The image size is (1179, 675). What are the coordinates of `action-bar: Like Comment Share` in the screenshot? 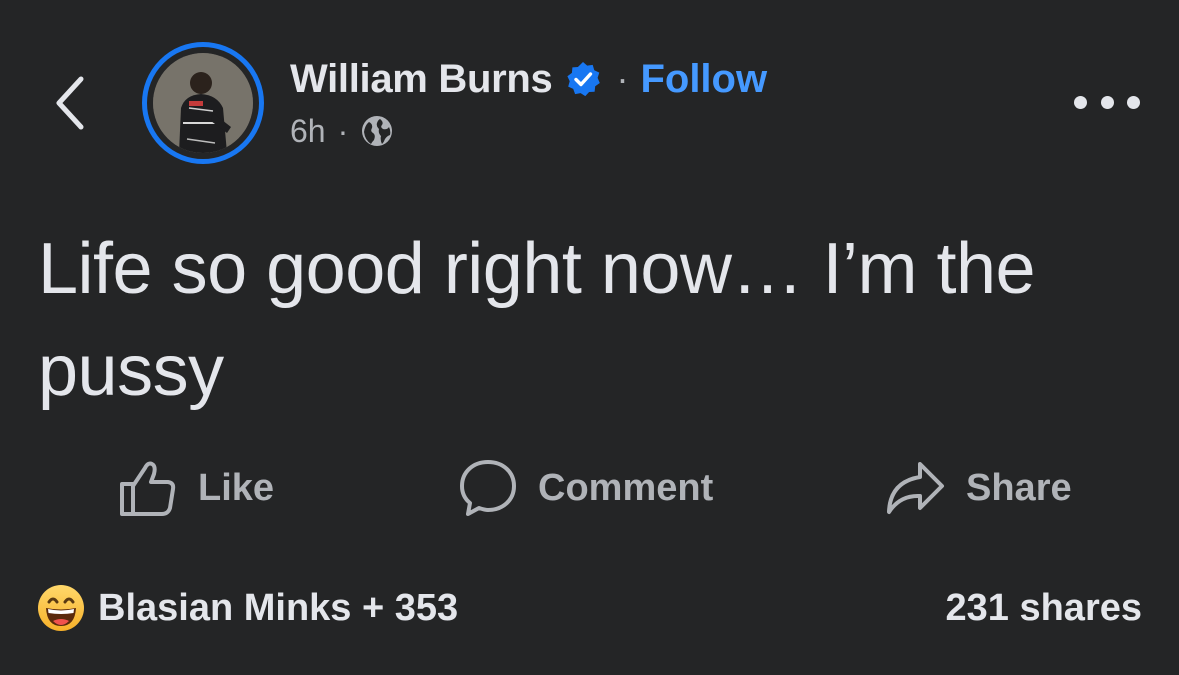 It's located at (589, 488).